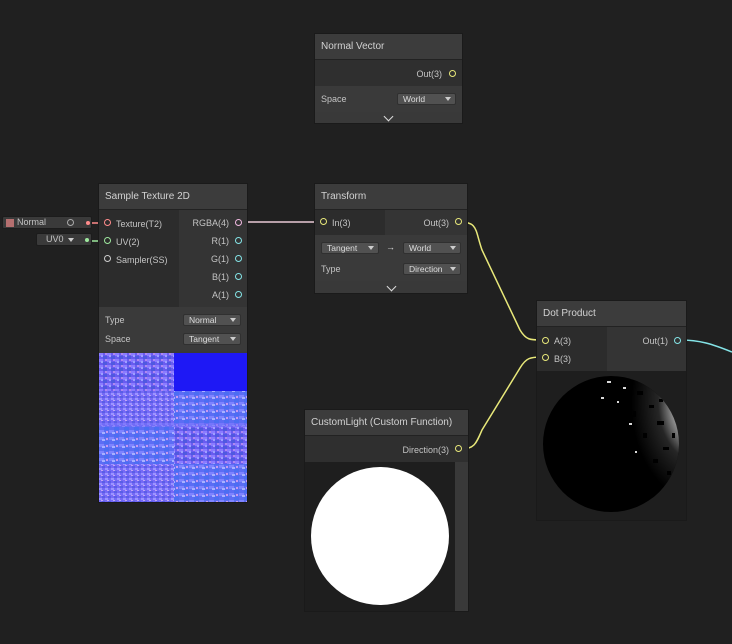 This screenshot has height=644, width=732. What do you see at coordinates (107, 240) in the screenshot?
I see `uv-input-port` at bounding box center [107, 240].